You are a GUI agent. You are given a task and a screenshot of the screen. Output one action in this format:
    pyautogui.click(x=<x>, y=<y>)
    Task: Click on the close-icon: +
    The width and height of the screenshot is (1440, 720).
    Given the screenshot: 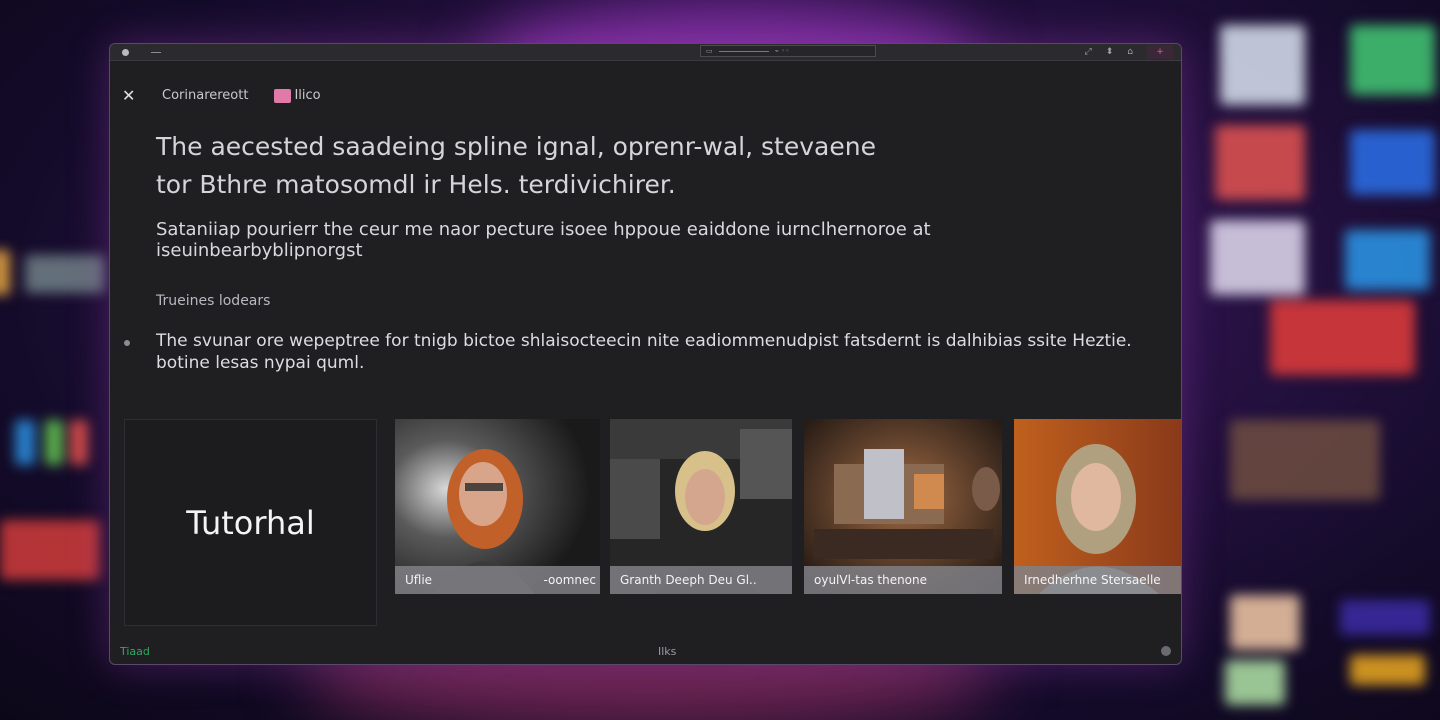 What is the action you would take?
    pyautogui.click(x=1160, y=52)
    